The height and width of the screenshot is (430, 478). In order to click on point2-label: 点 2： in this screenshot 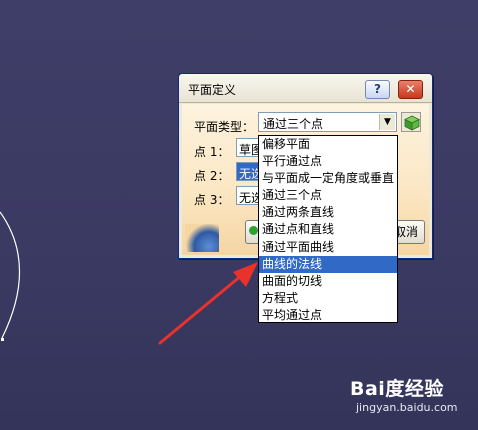, I will do `click(212, 176)`.